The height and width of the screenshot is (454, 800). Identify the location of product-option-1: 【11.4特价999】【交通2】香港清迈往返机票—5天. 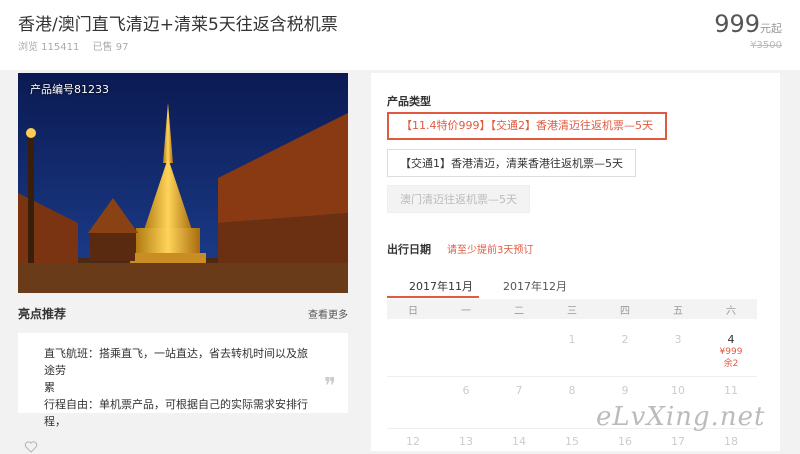
(527, 126).